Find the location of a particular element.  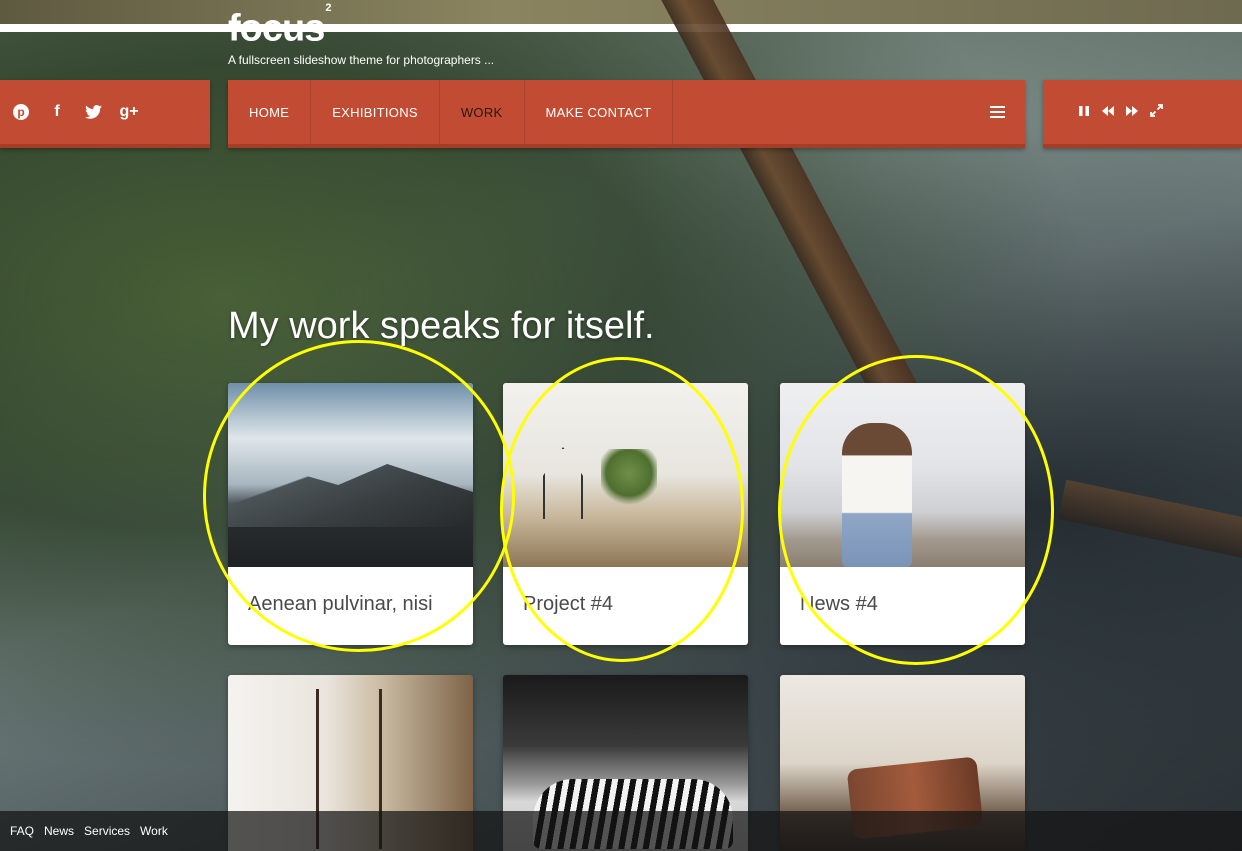

rewind-shape is located at coordinates (1108, 110).